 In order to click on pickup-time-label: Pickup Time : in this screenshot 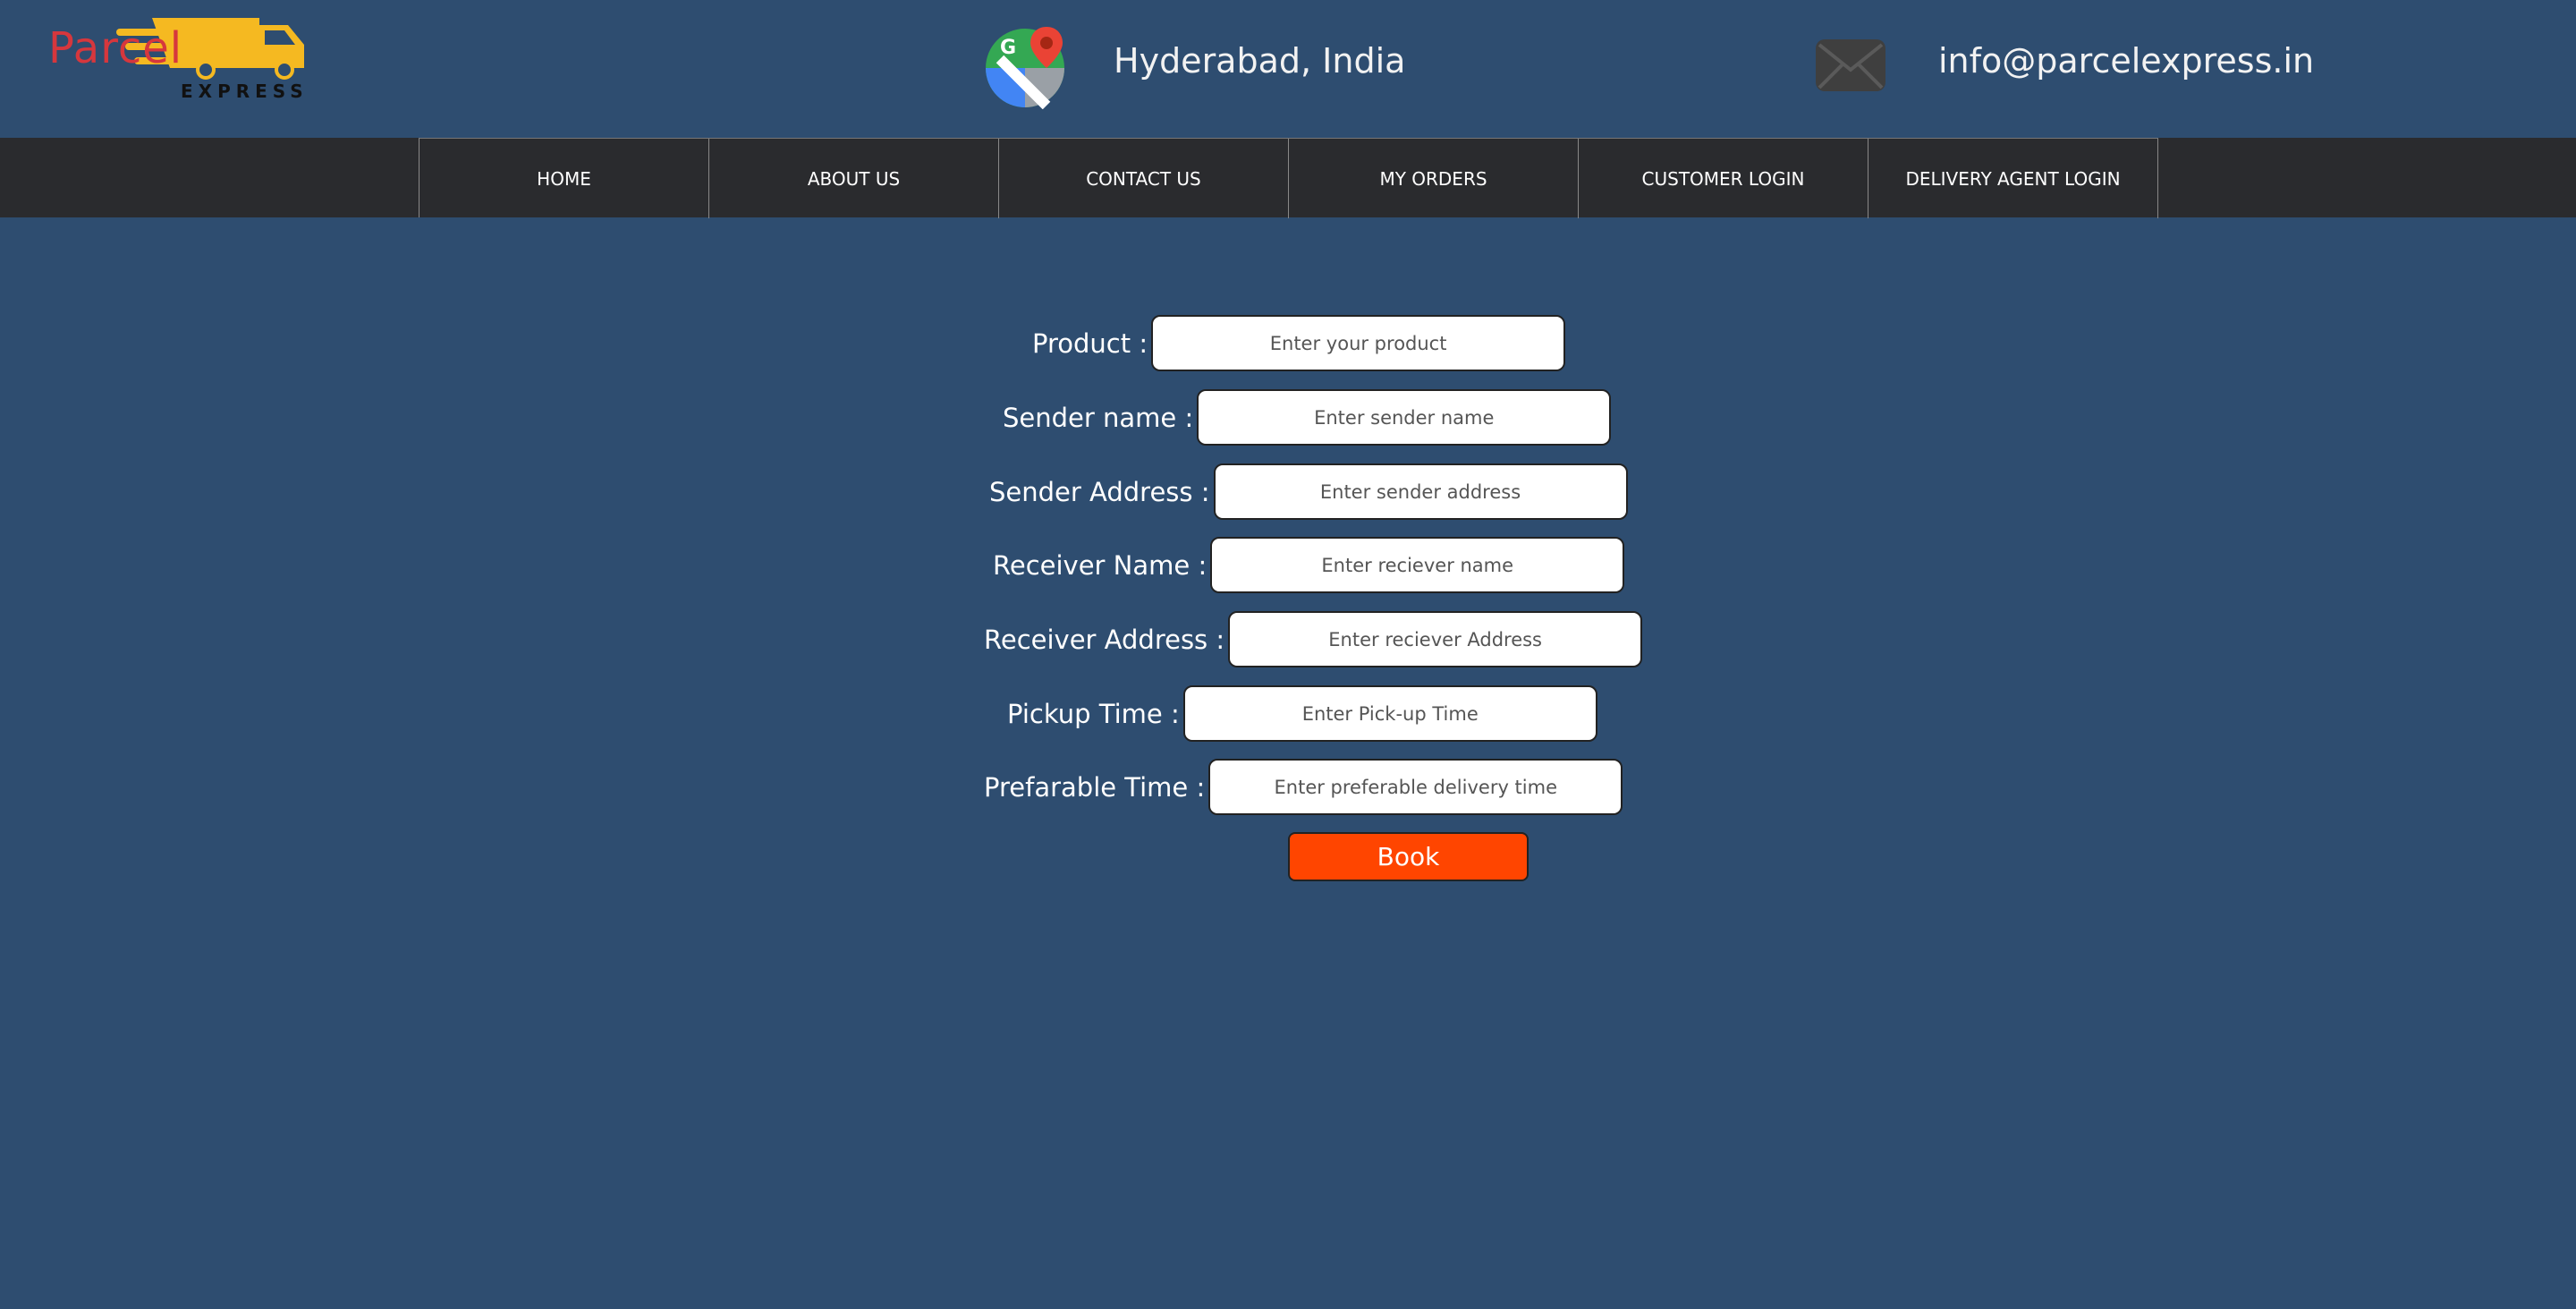, I will do `click(1093, 713)`.